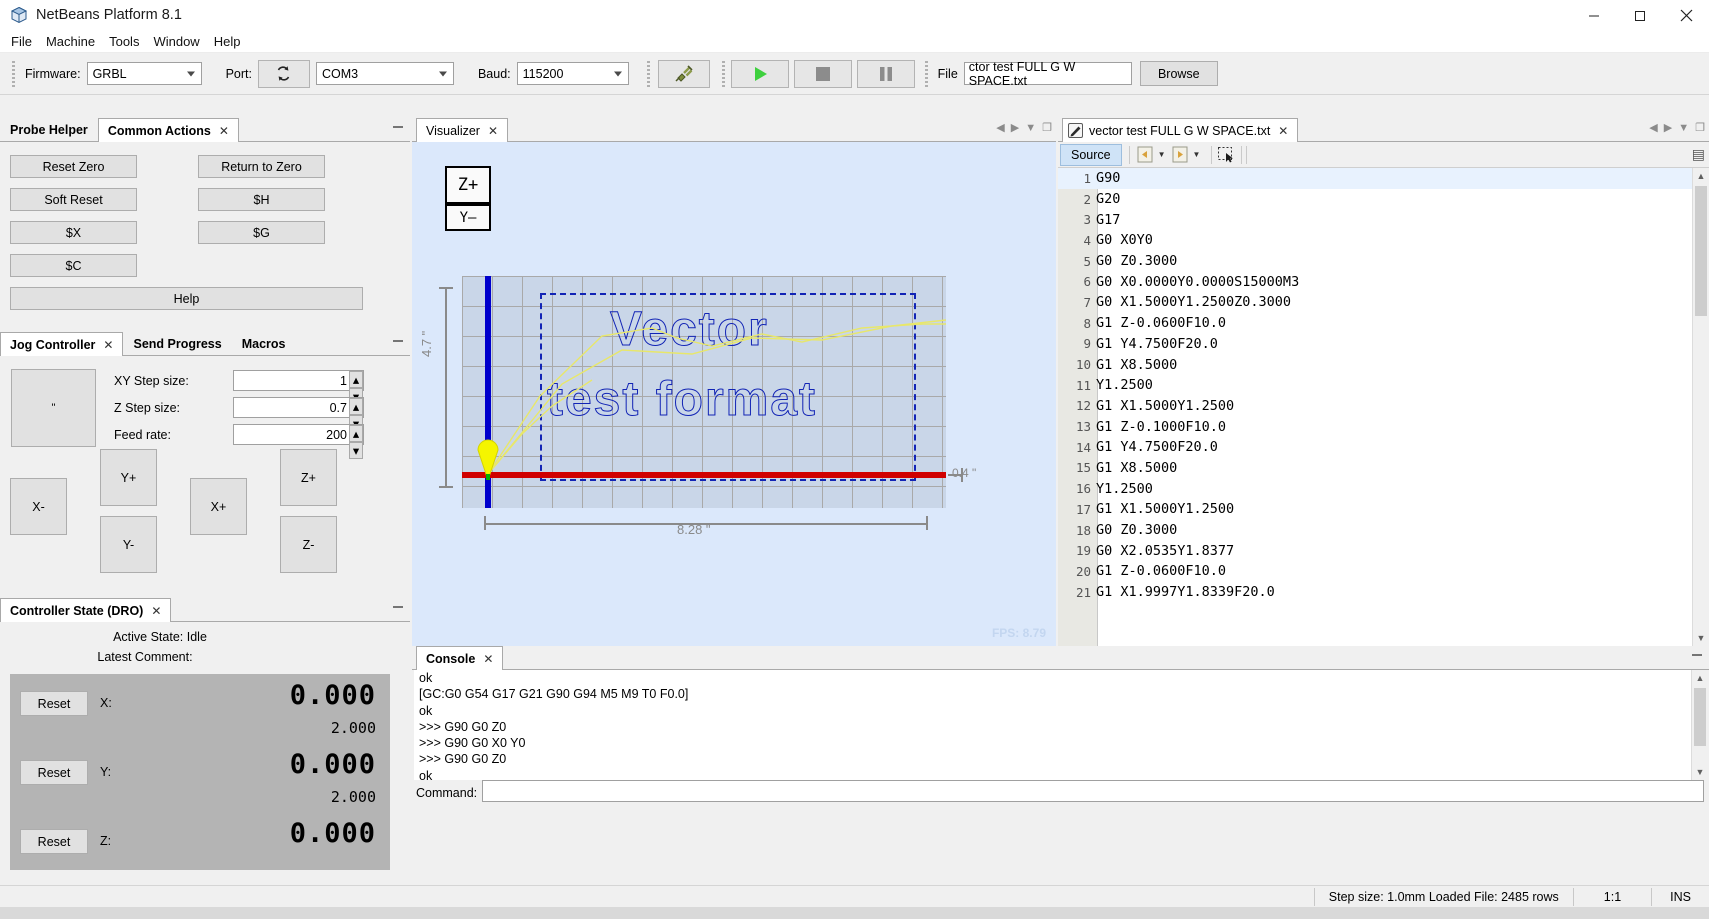  What do you see at coordinates (70, 41) in the screenshot?
I see `menu-machine: Machine` at bounding box center [70, 41].